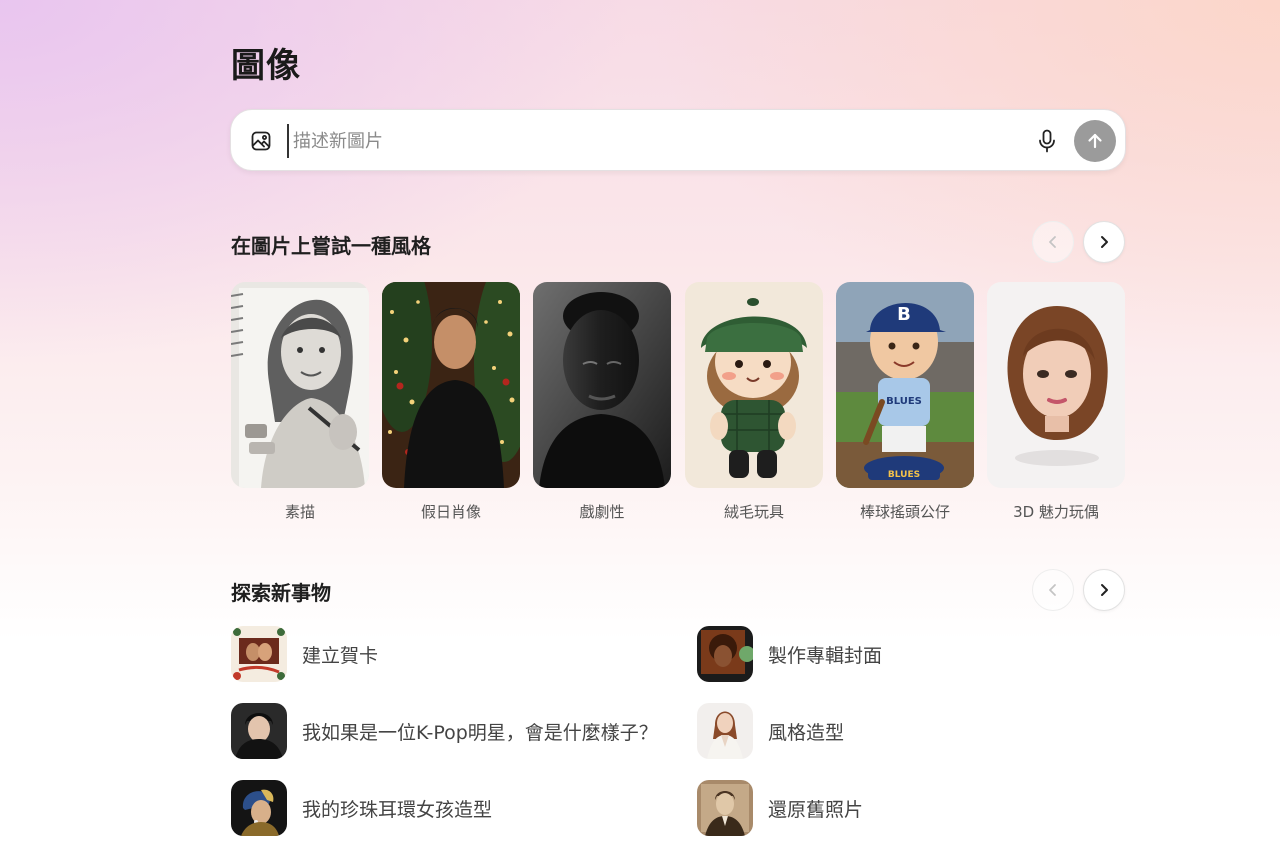 The height and width of the screenshot is (867, 1280). I want to click on style-card-sketch: 素描, so click(300, 402).